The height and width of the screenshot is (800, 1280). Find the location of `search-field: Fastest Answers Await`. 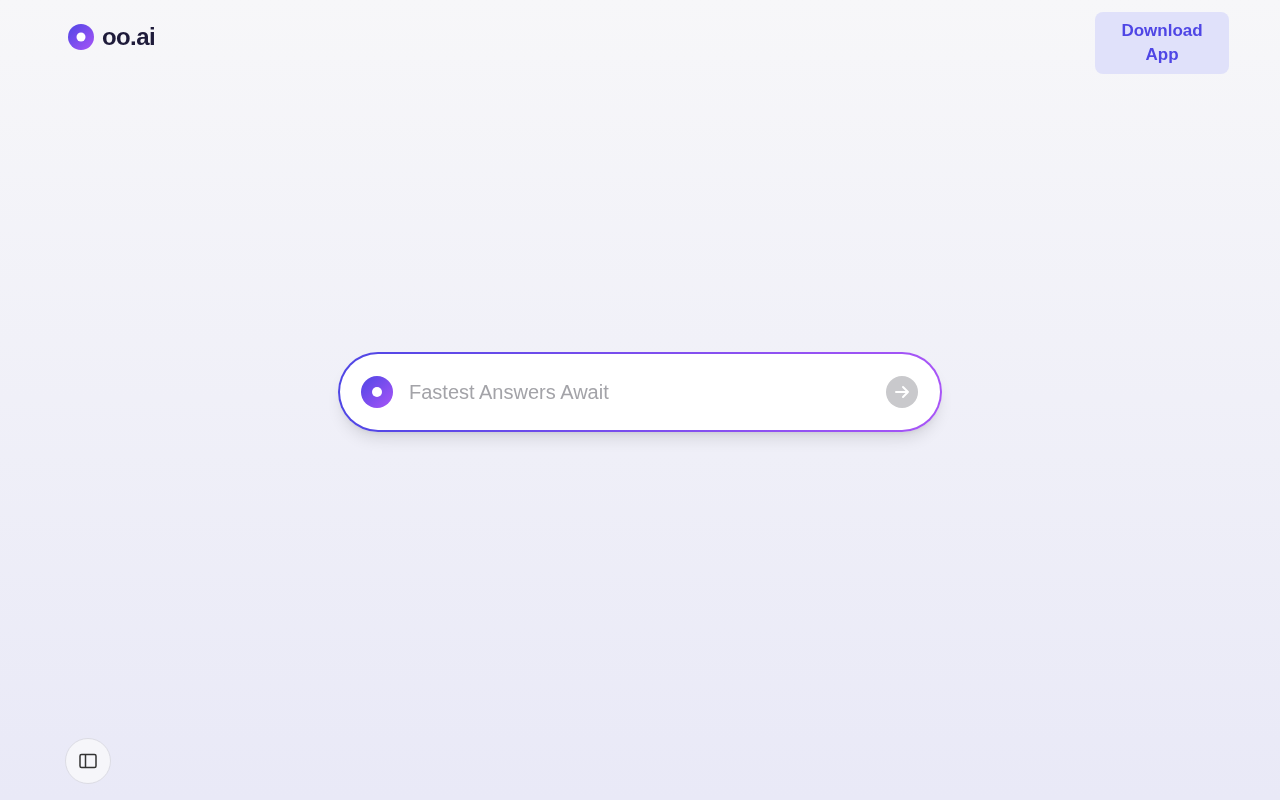

search-field: Fastest Answers Await is located at coordinates (639, 392).